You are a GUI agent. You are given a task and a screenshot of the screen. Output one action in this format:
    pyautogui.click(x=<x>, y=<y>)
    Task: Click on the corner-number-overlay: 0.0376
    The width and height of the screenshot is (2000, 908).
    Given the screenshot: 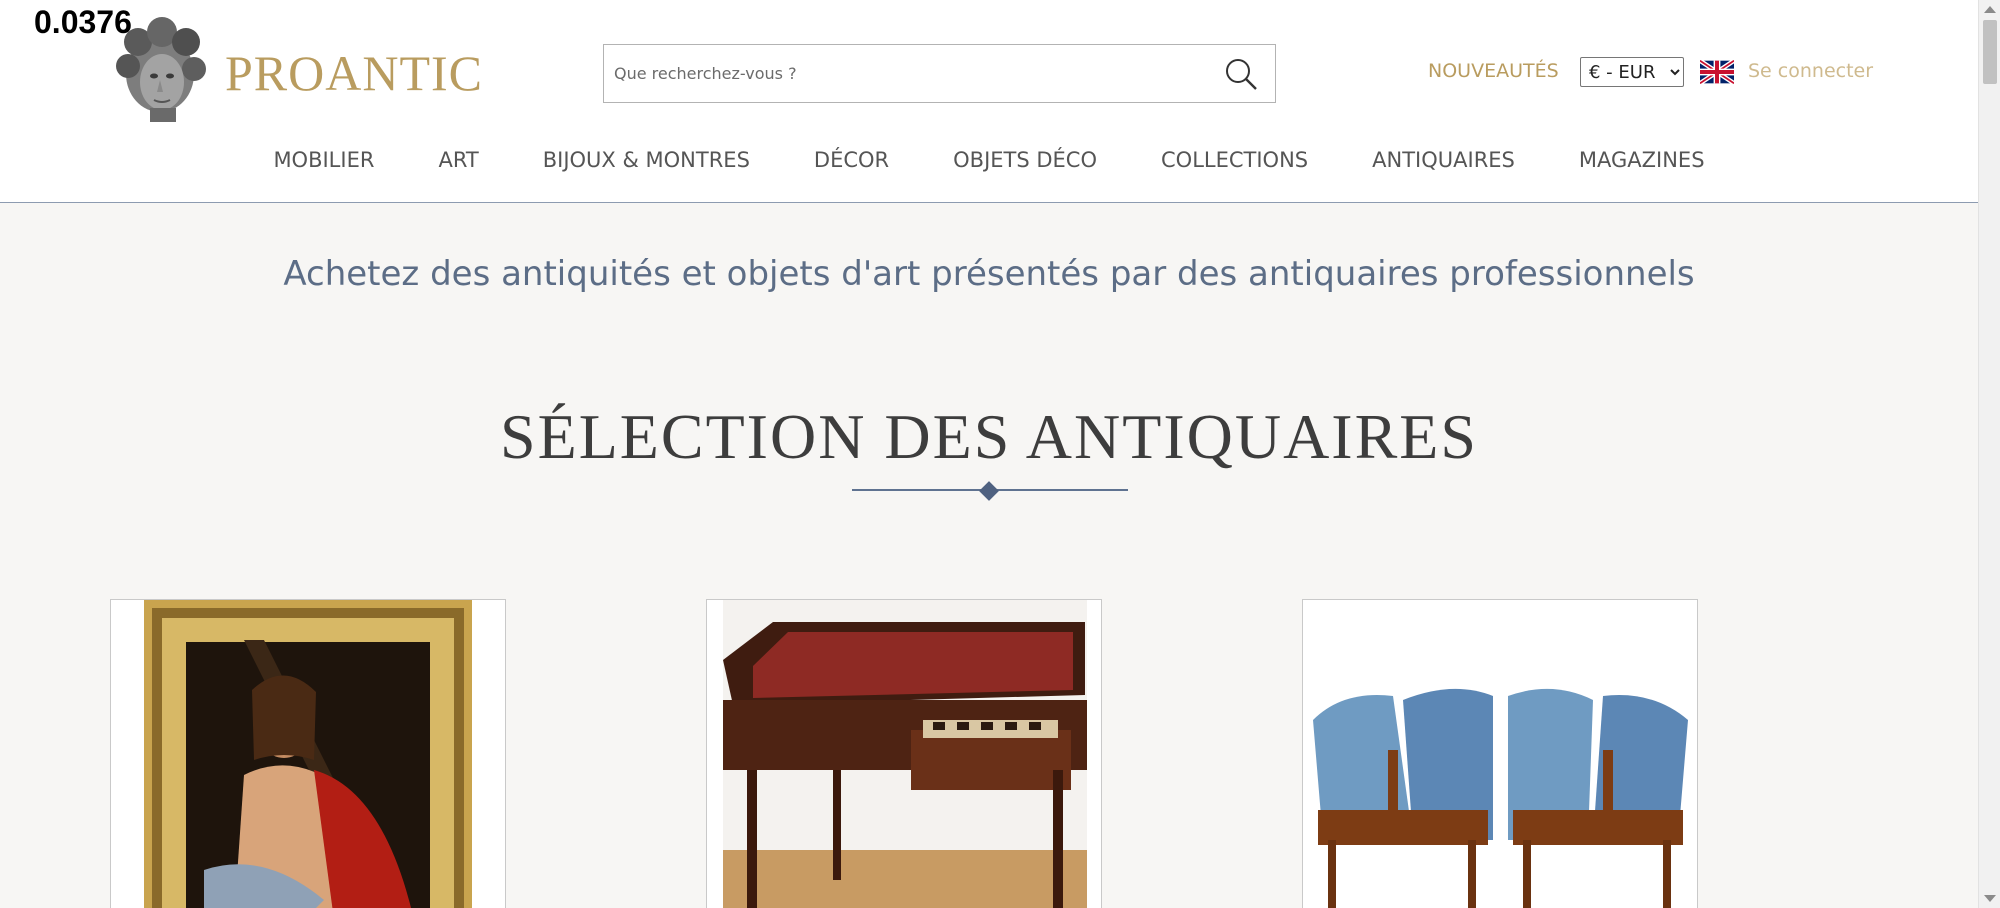 What is the action you would take?
    pyautogui.click(x=83, y=22)
    